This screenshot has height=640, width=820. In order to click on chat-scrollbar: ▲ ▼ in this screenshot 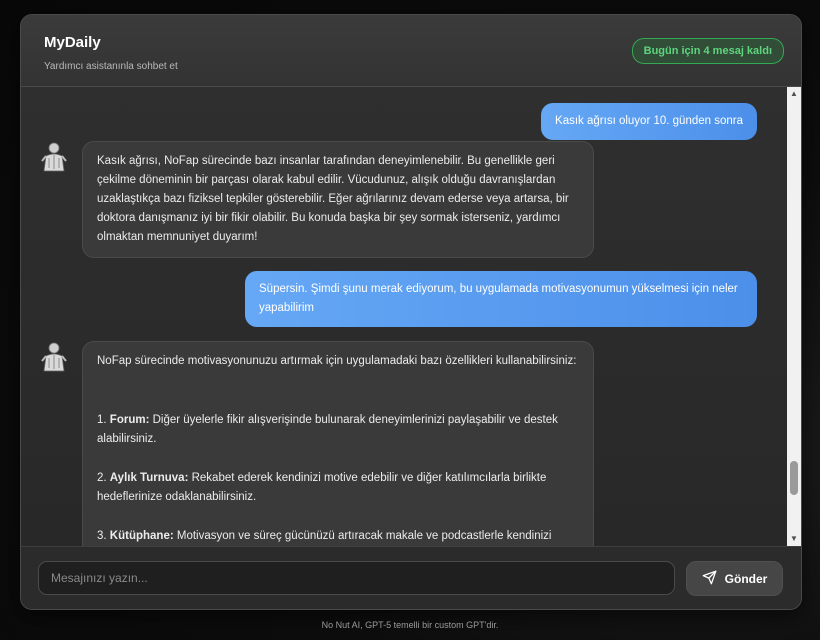, I will do `click(794, 316)`.